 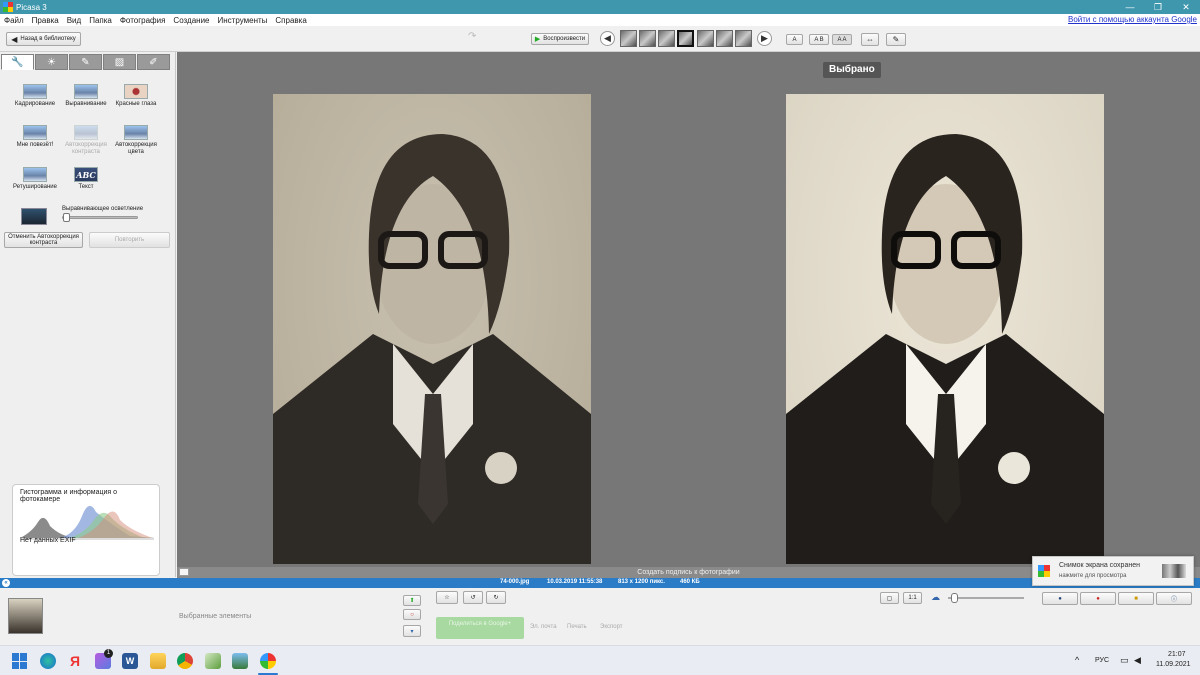 I want to click on minimize-button: —, so click(x=1130, y=7).